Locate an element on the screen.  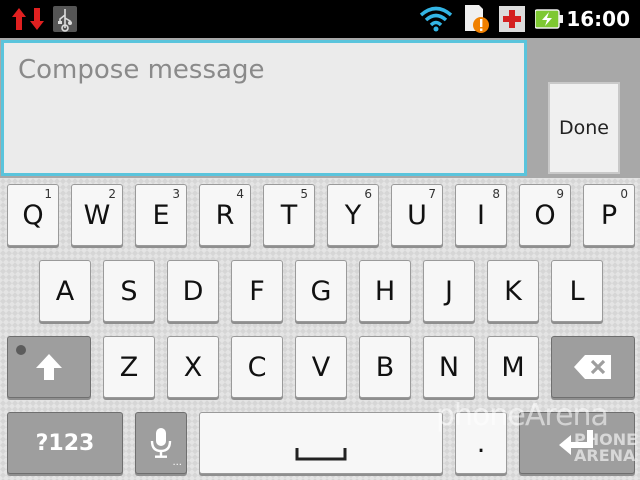
key-j: J is located at coordinates (449, 291).